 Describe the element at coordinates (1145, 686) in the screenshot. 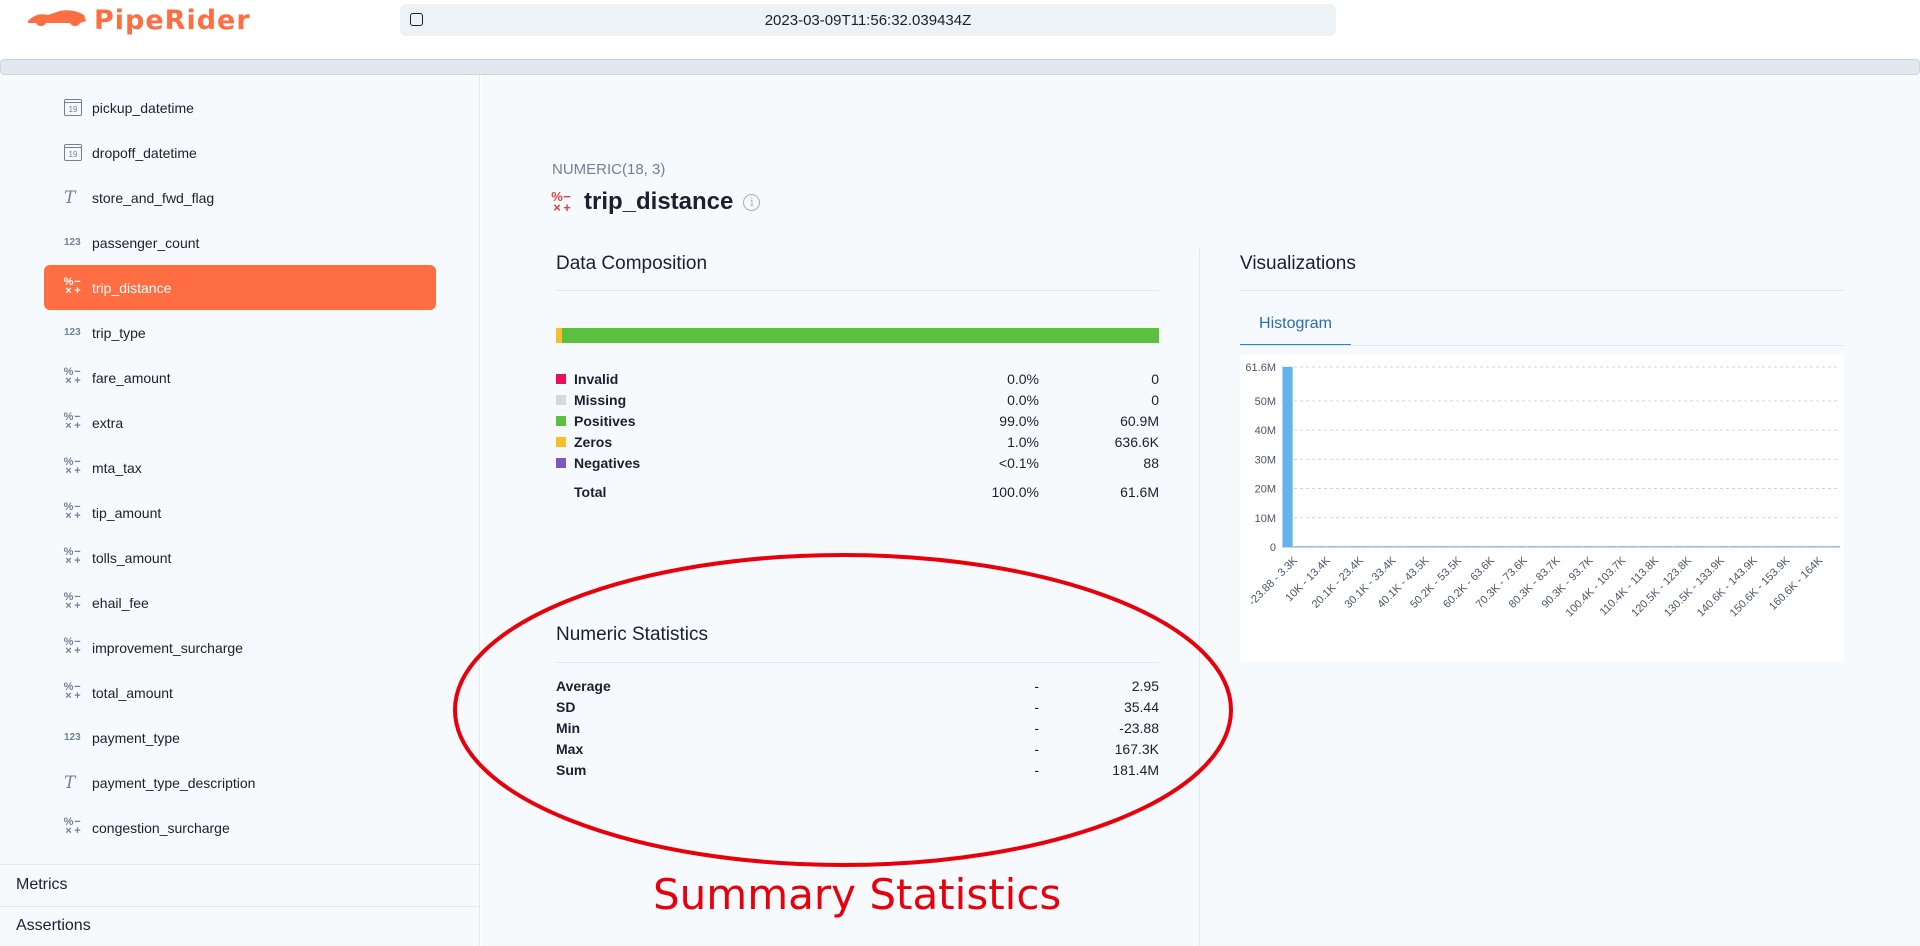

I see `stat-value: 2.95` at that location.